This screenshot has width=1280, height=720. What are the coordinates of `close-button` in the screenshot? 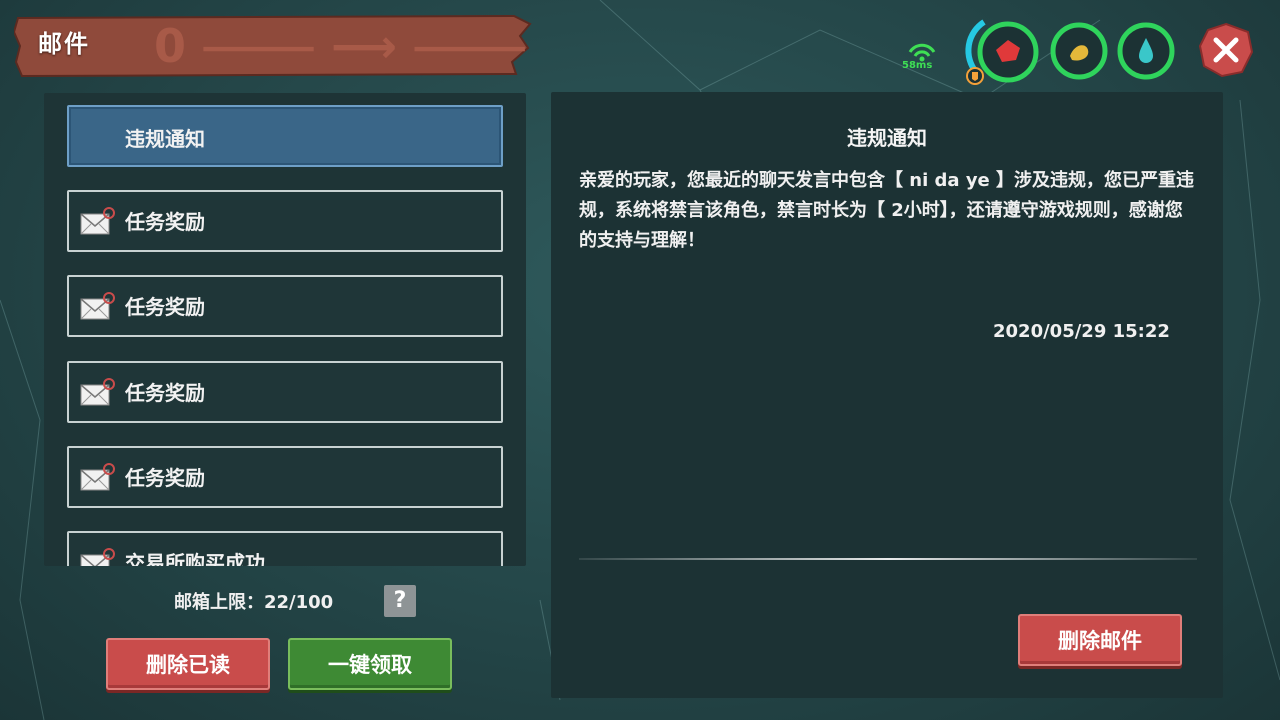 It's located at (1226, 50).